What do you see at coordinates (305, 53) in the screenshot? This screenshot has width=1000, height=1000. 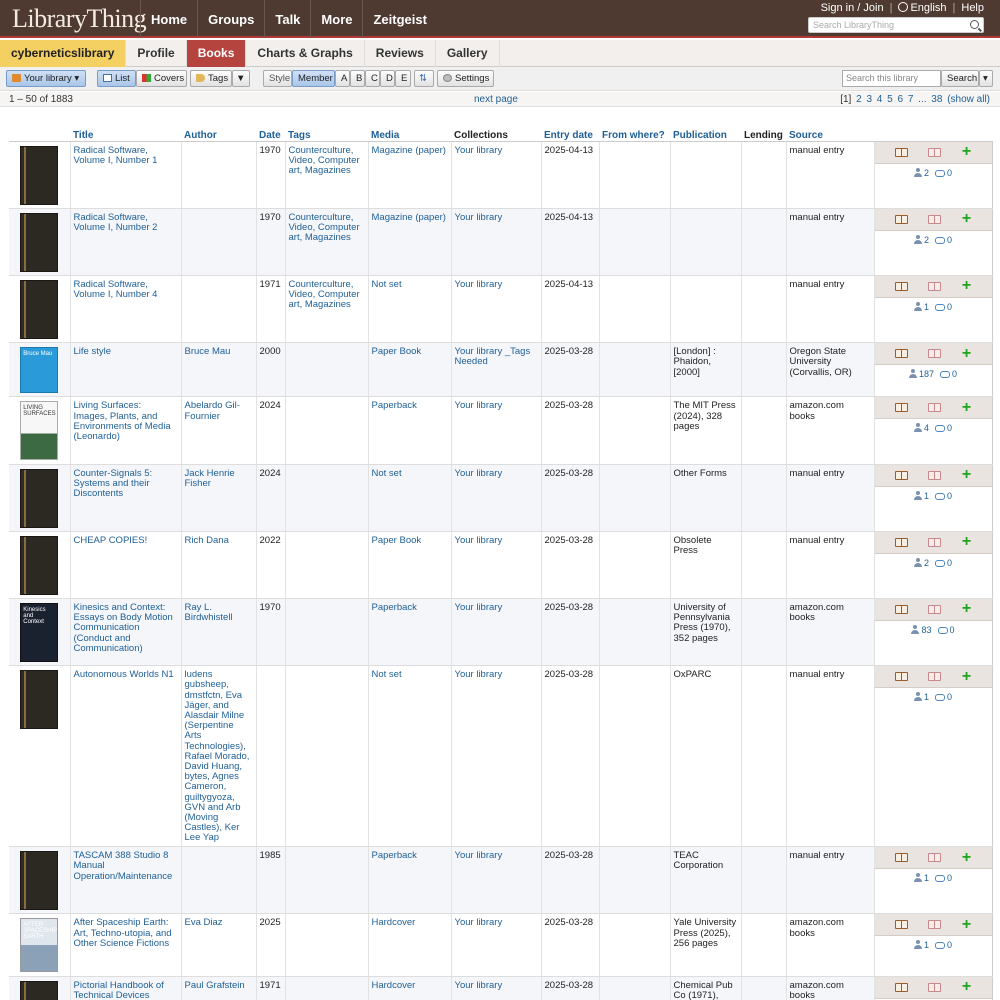 I see `tab-charts-graphs: Charts & Graphs` at bounding box center [305, 53].